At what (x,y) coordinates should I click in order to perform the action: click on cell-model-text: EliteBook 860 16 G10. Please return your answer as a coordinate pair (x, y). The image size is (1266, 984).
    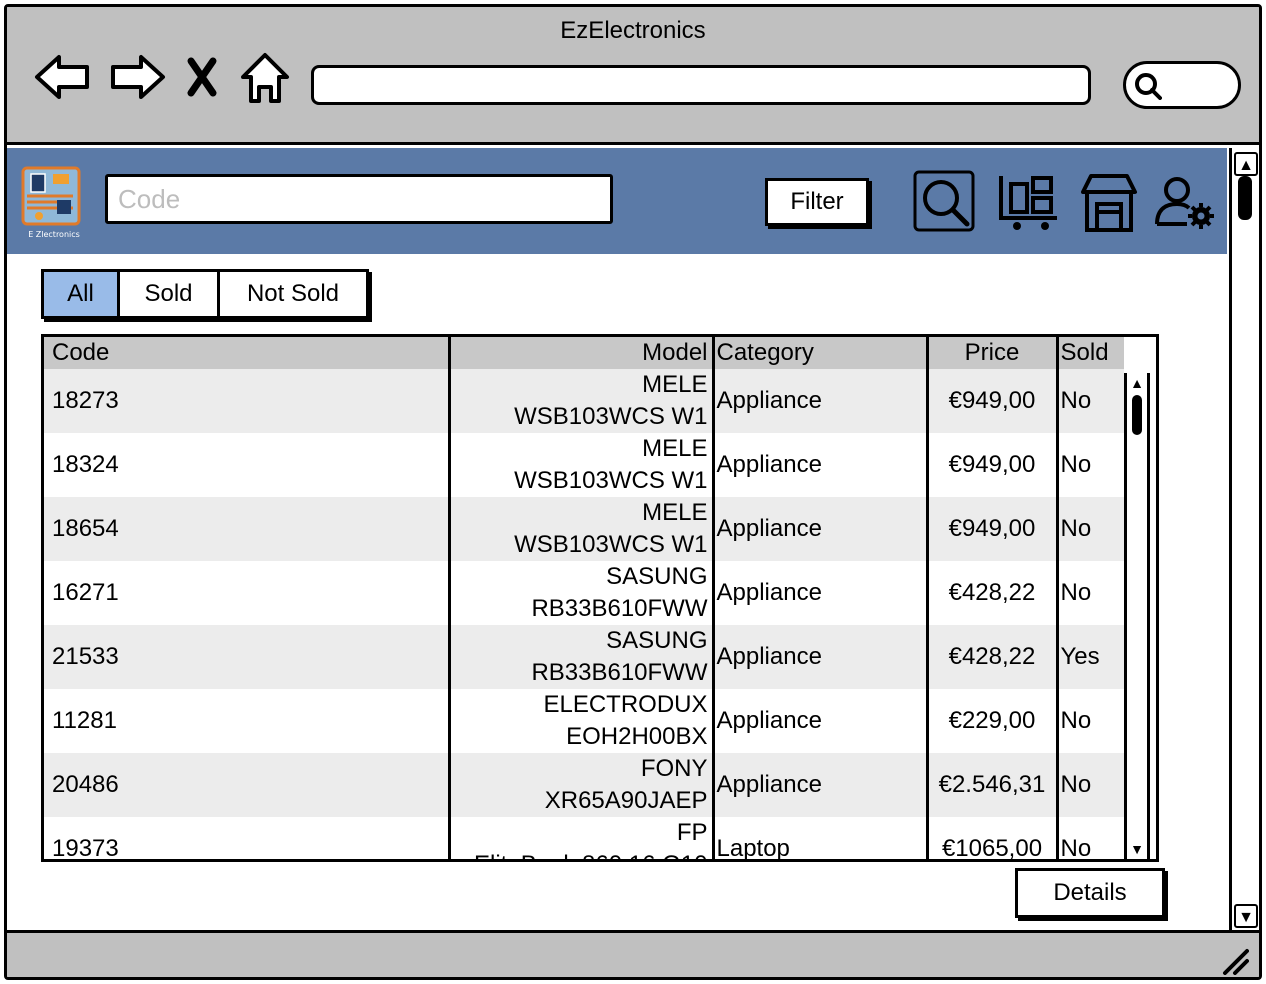
    Looking at the image, I should click on (583, 854).